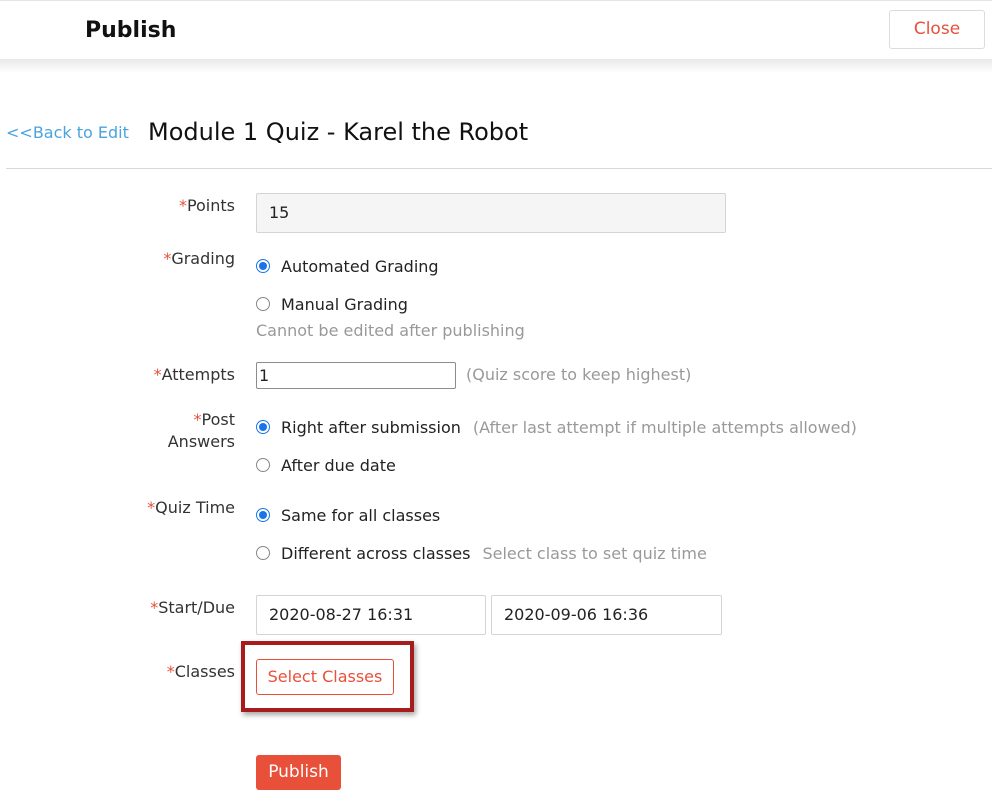 The height and width of the screenshot is (800, 992). I want to click on top-bar: Publish Close, so click(496, 29).